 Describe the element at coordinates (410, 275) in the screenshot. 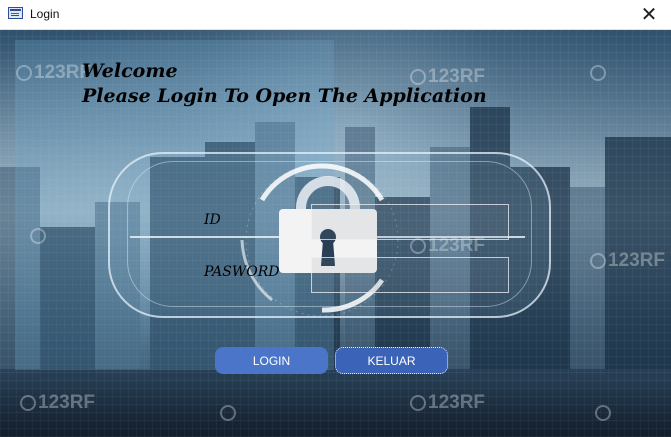

I see `password-input` at that location.